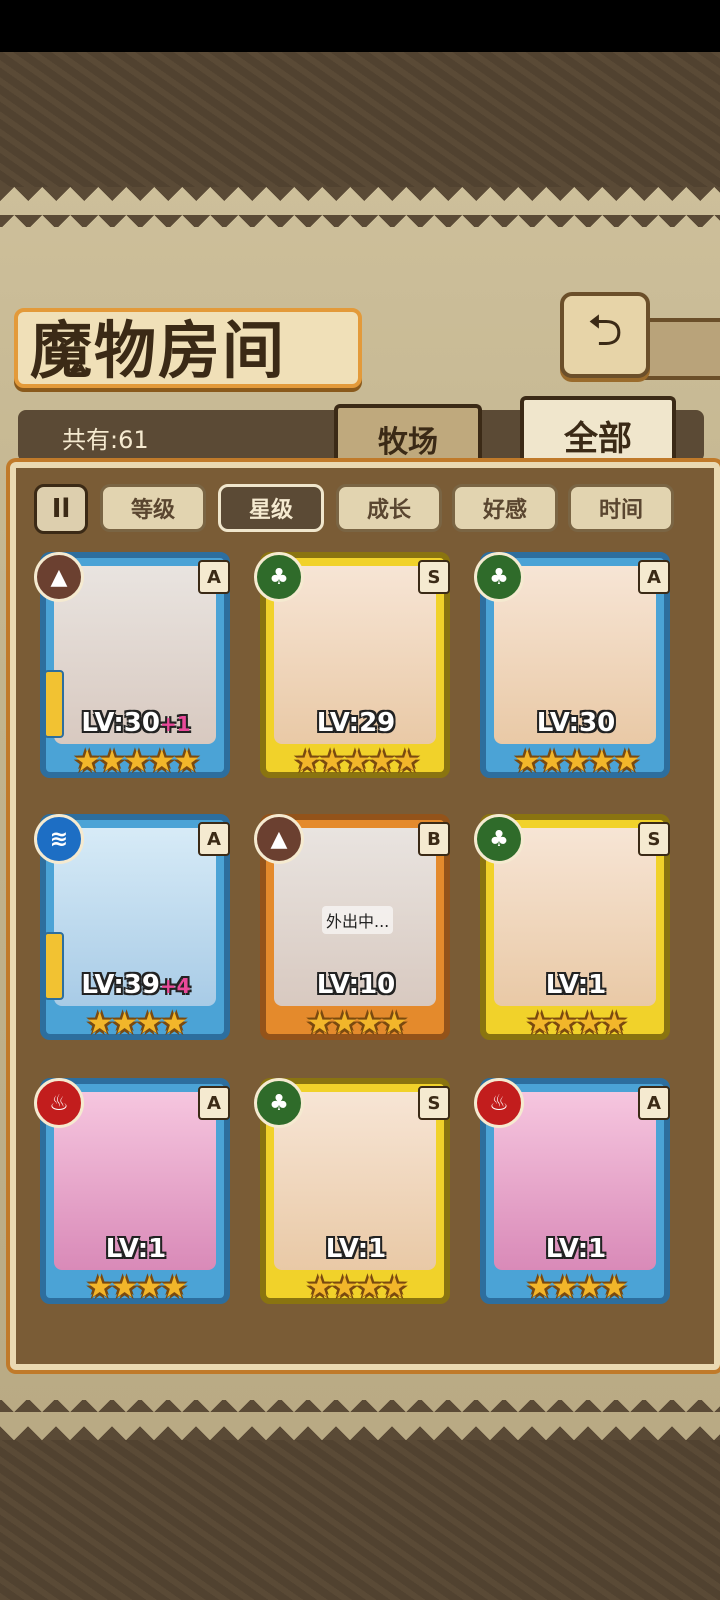 Image resolution: width=720 pixels, height=1600 pixels. Describe the element at coordinates (505, 508) in the screenshot. I see `filter-affection: 好感` at that location.